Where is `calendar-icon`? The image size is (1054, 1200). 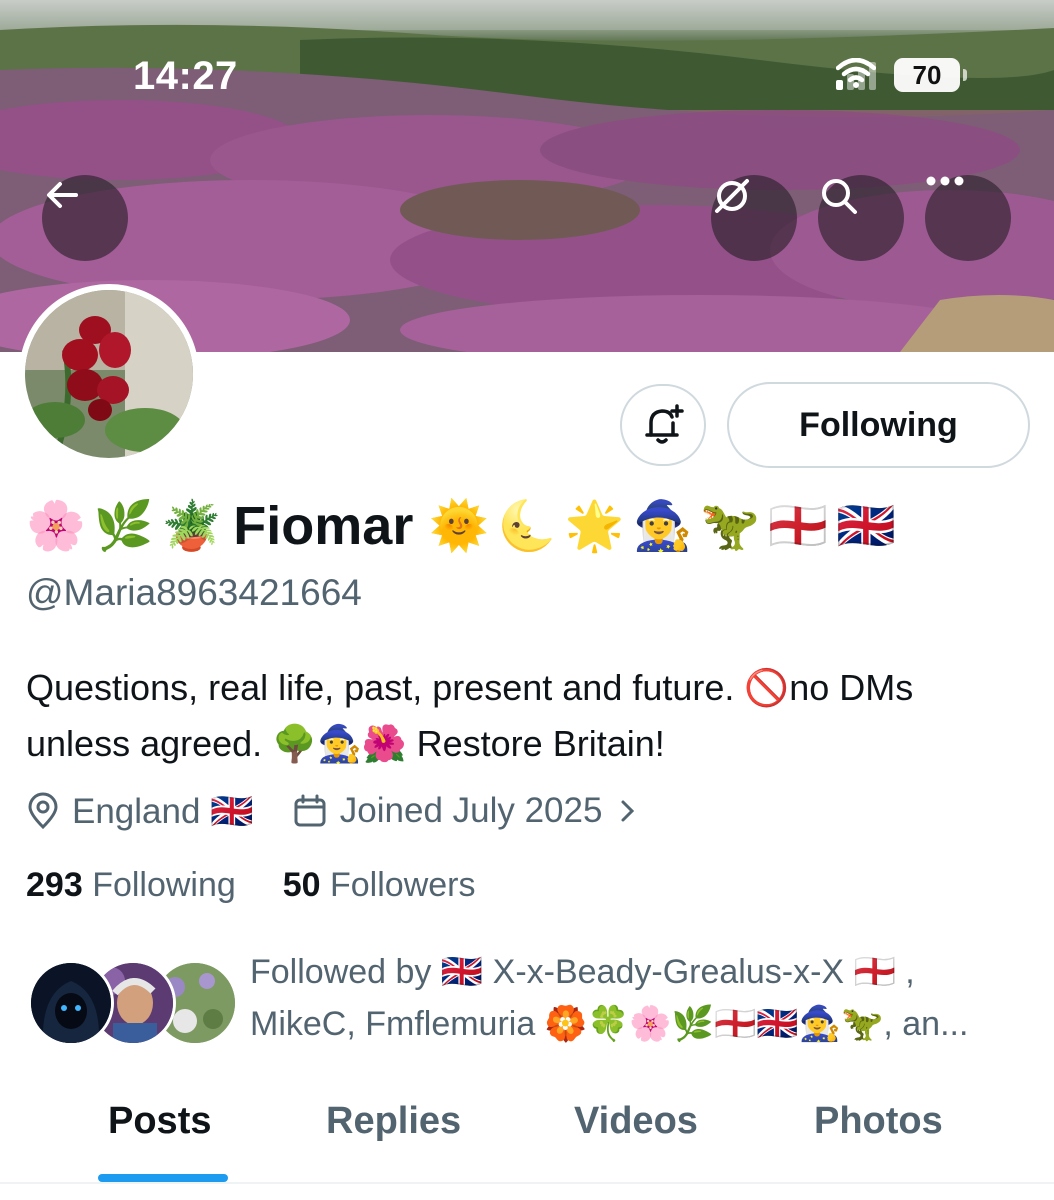
calendar-icon is located at coordinates (310, 810).